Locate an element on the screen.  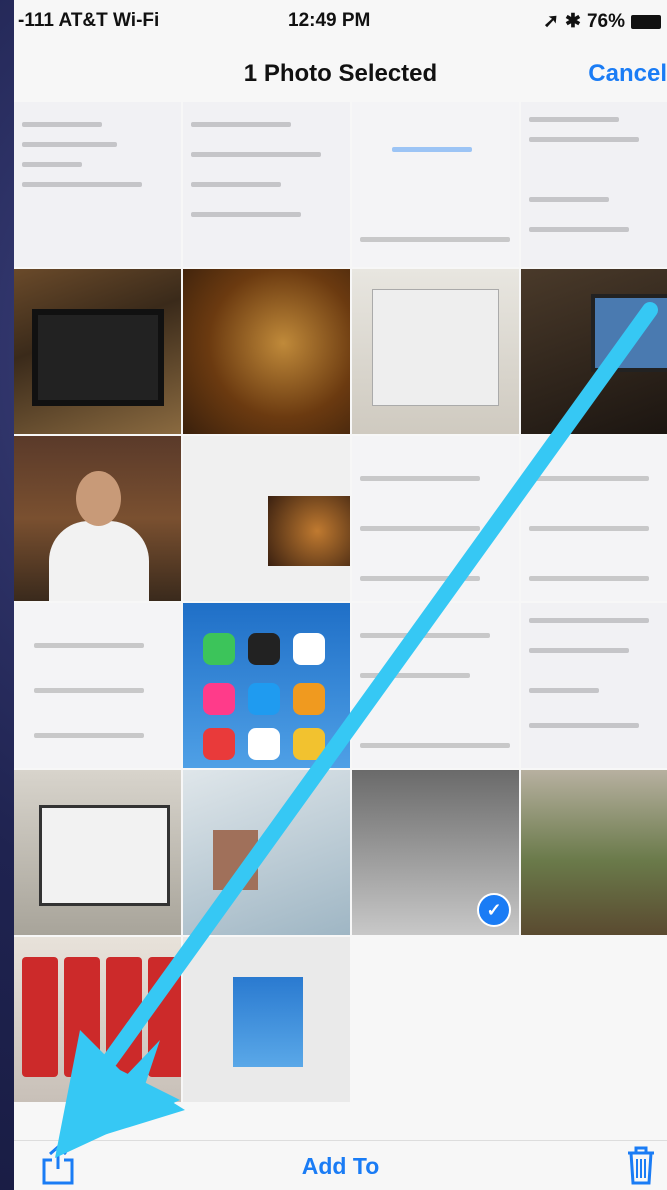
checkmark-icon: ✓ is located at coordinates (494, 910).